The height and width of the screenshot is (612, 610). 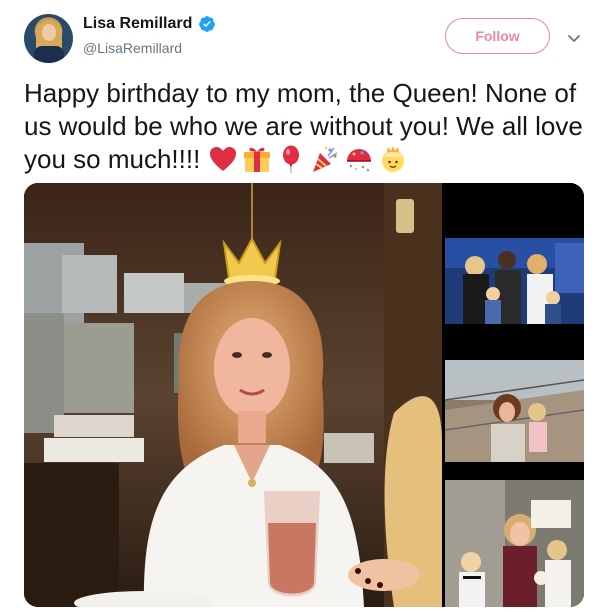 I want to click on balloon-icon, so click(x=290, y=159).